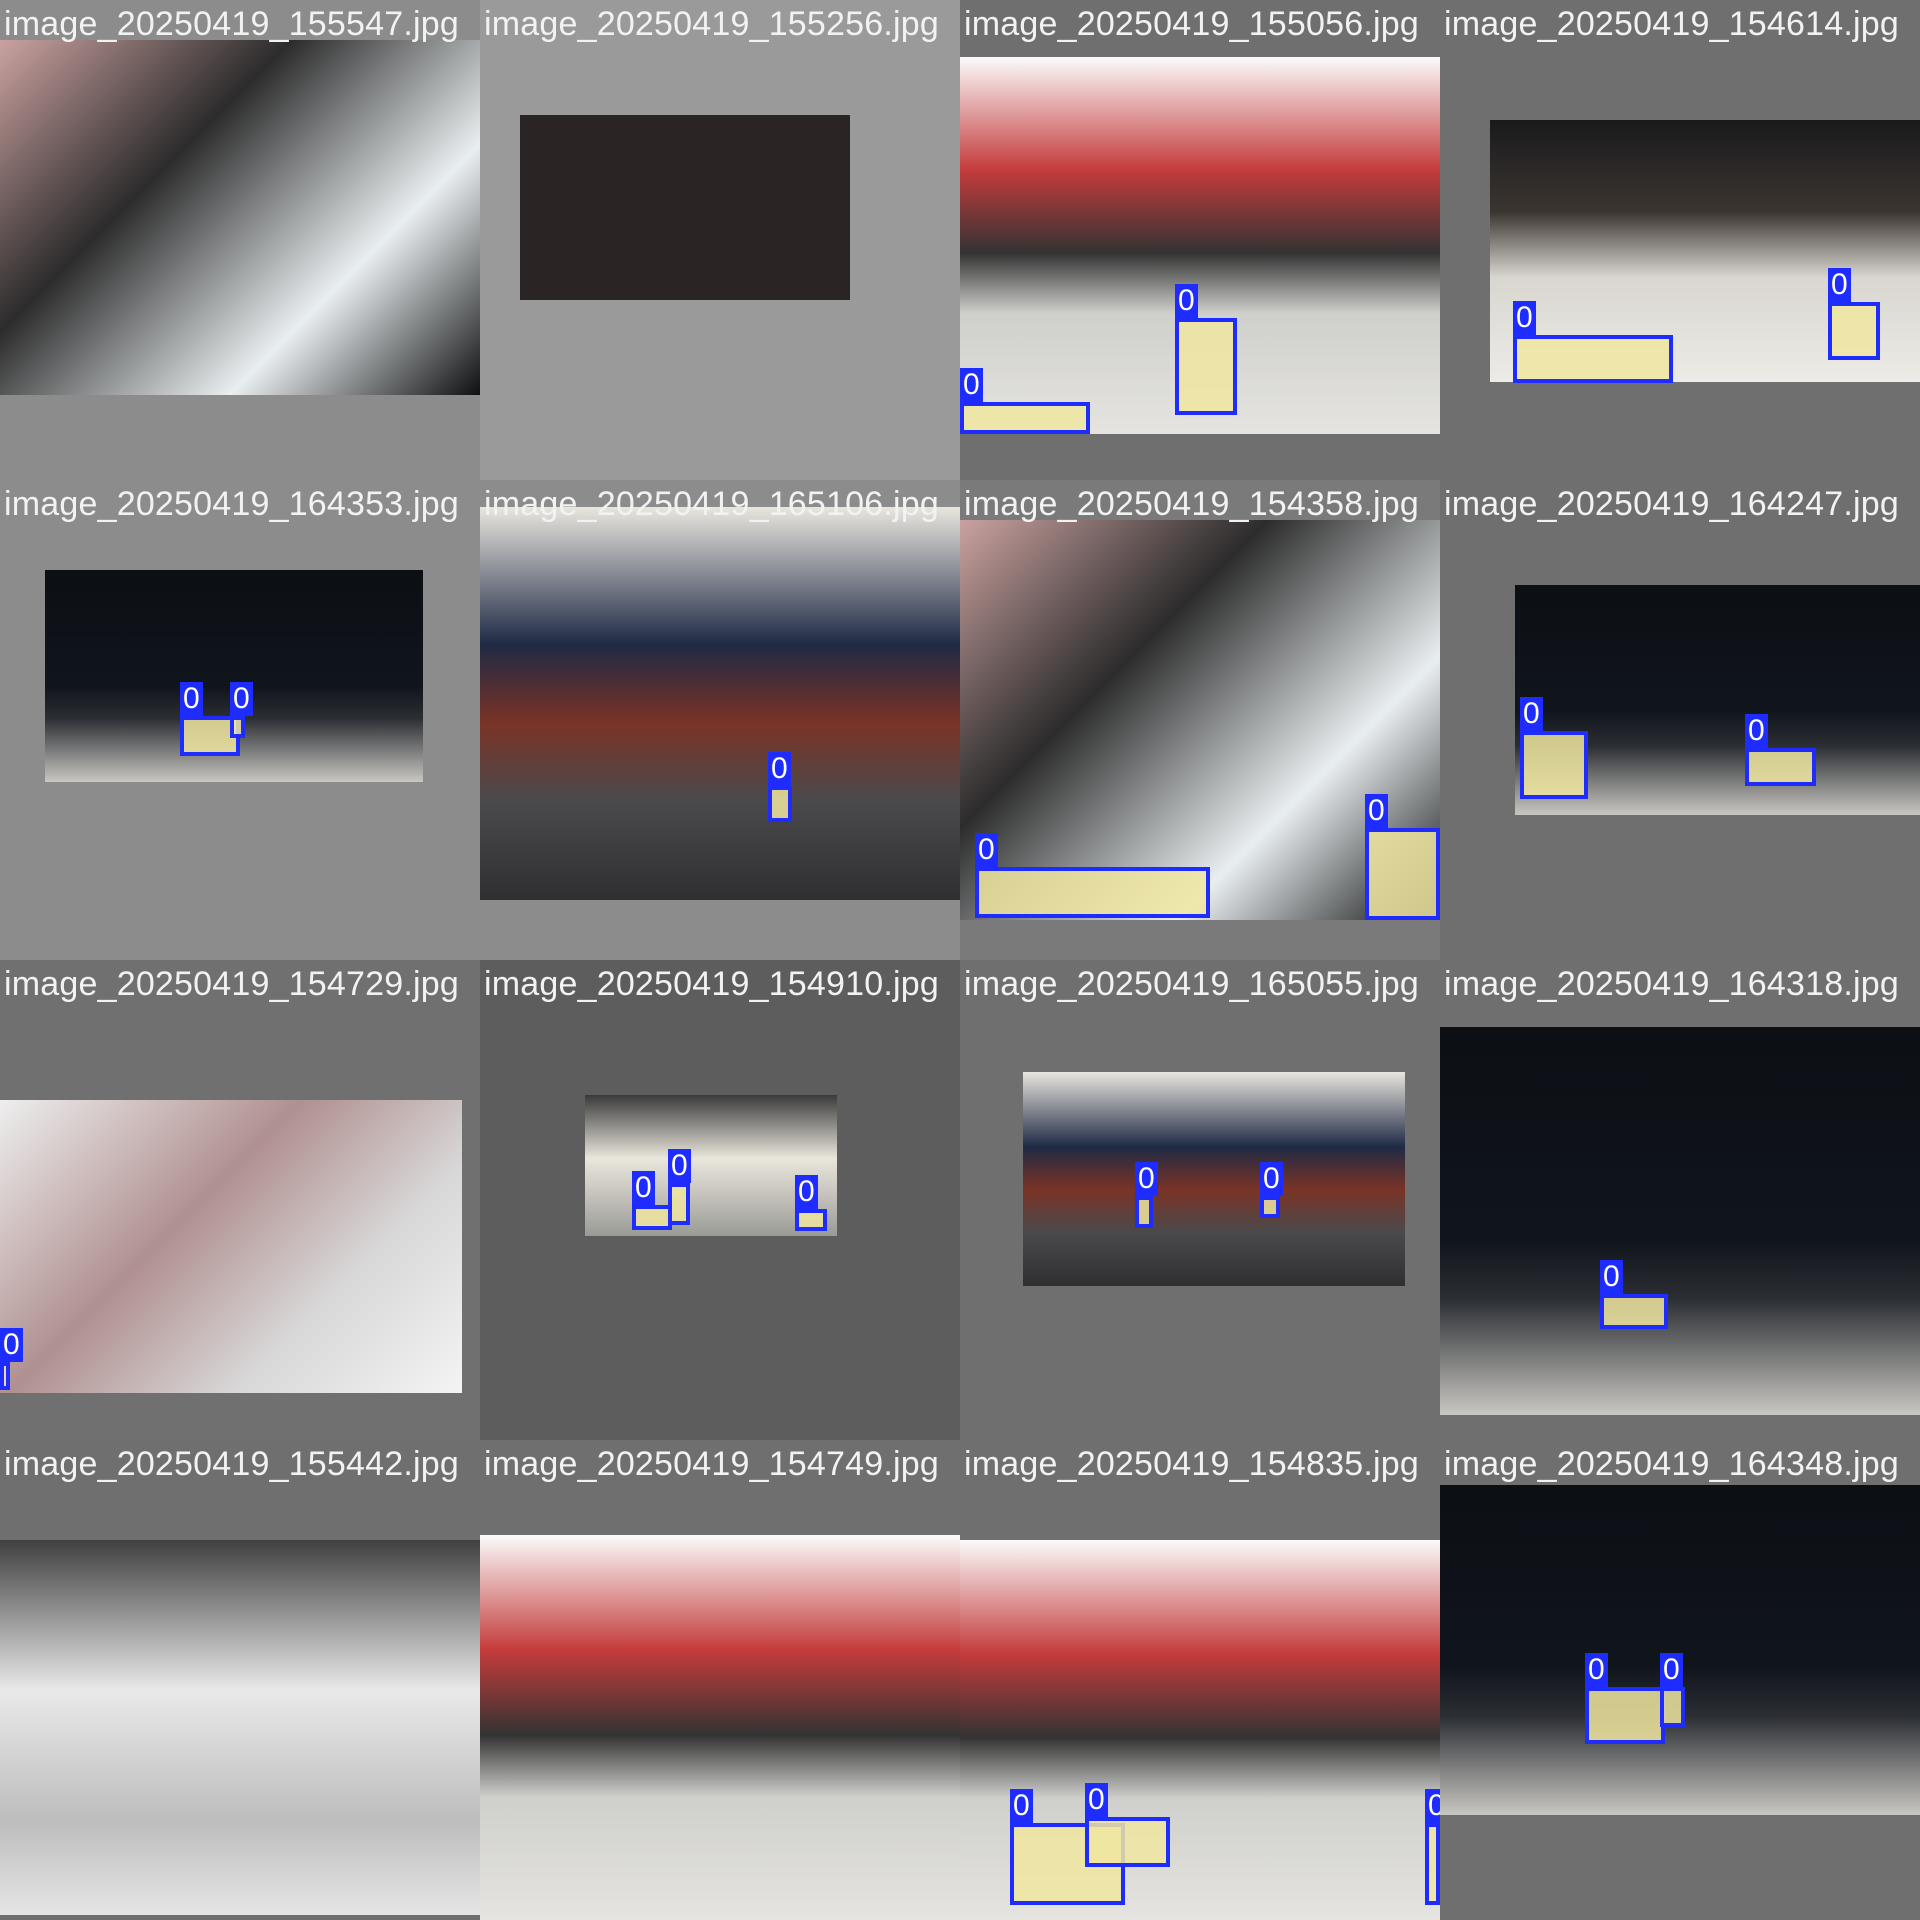 The width and height of the screenshot is (1920, 1920). I want to click on mosaic-tile: image_20250419_155442.jpg, so click(240, 1680).